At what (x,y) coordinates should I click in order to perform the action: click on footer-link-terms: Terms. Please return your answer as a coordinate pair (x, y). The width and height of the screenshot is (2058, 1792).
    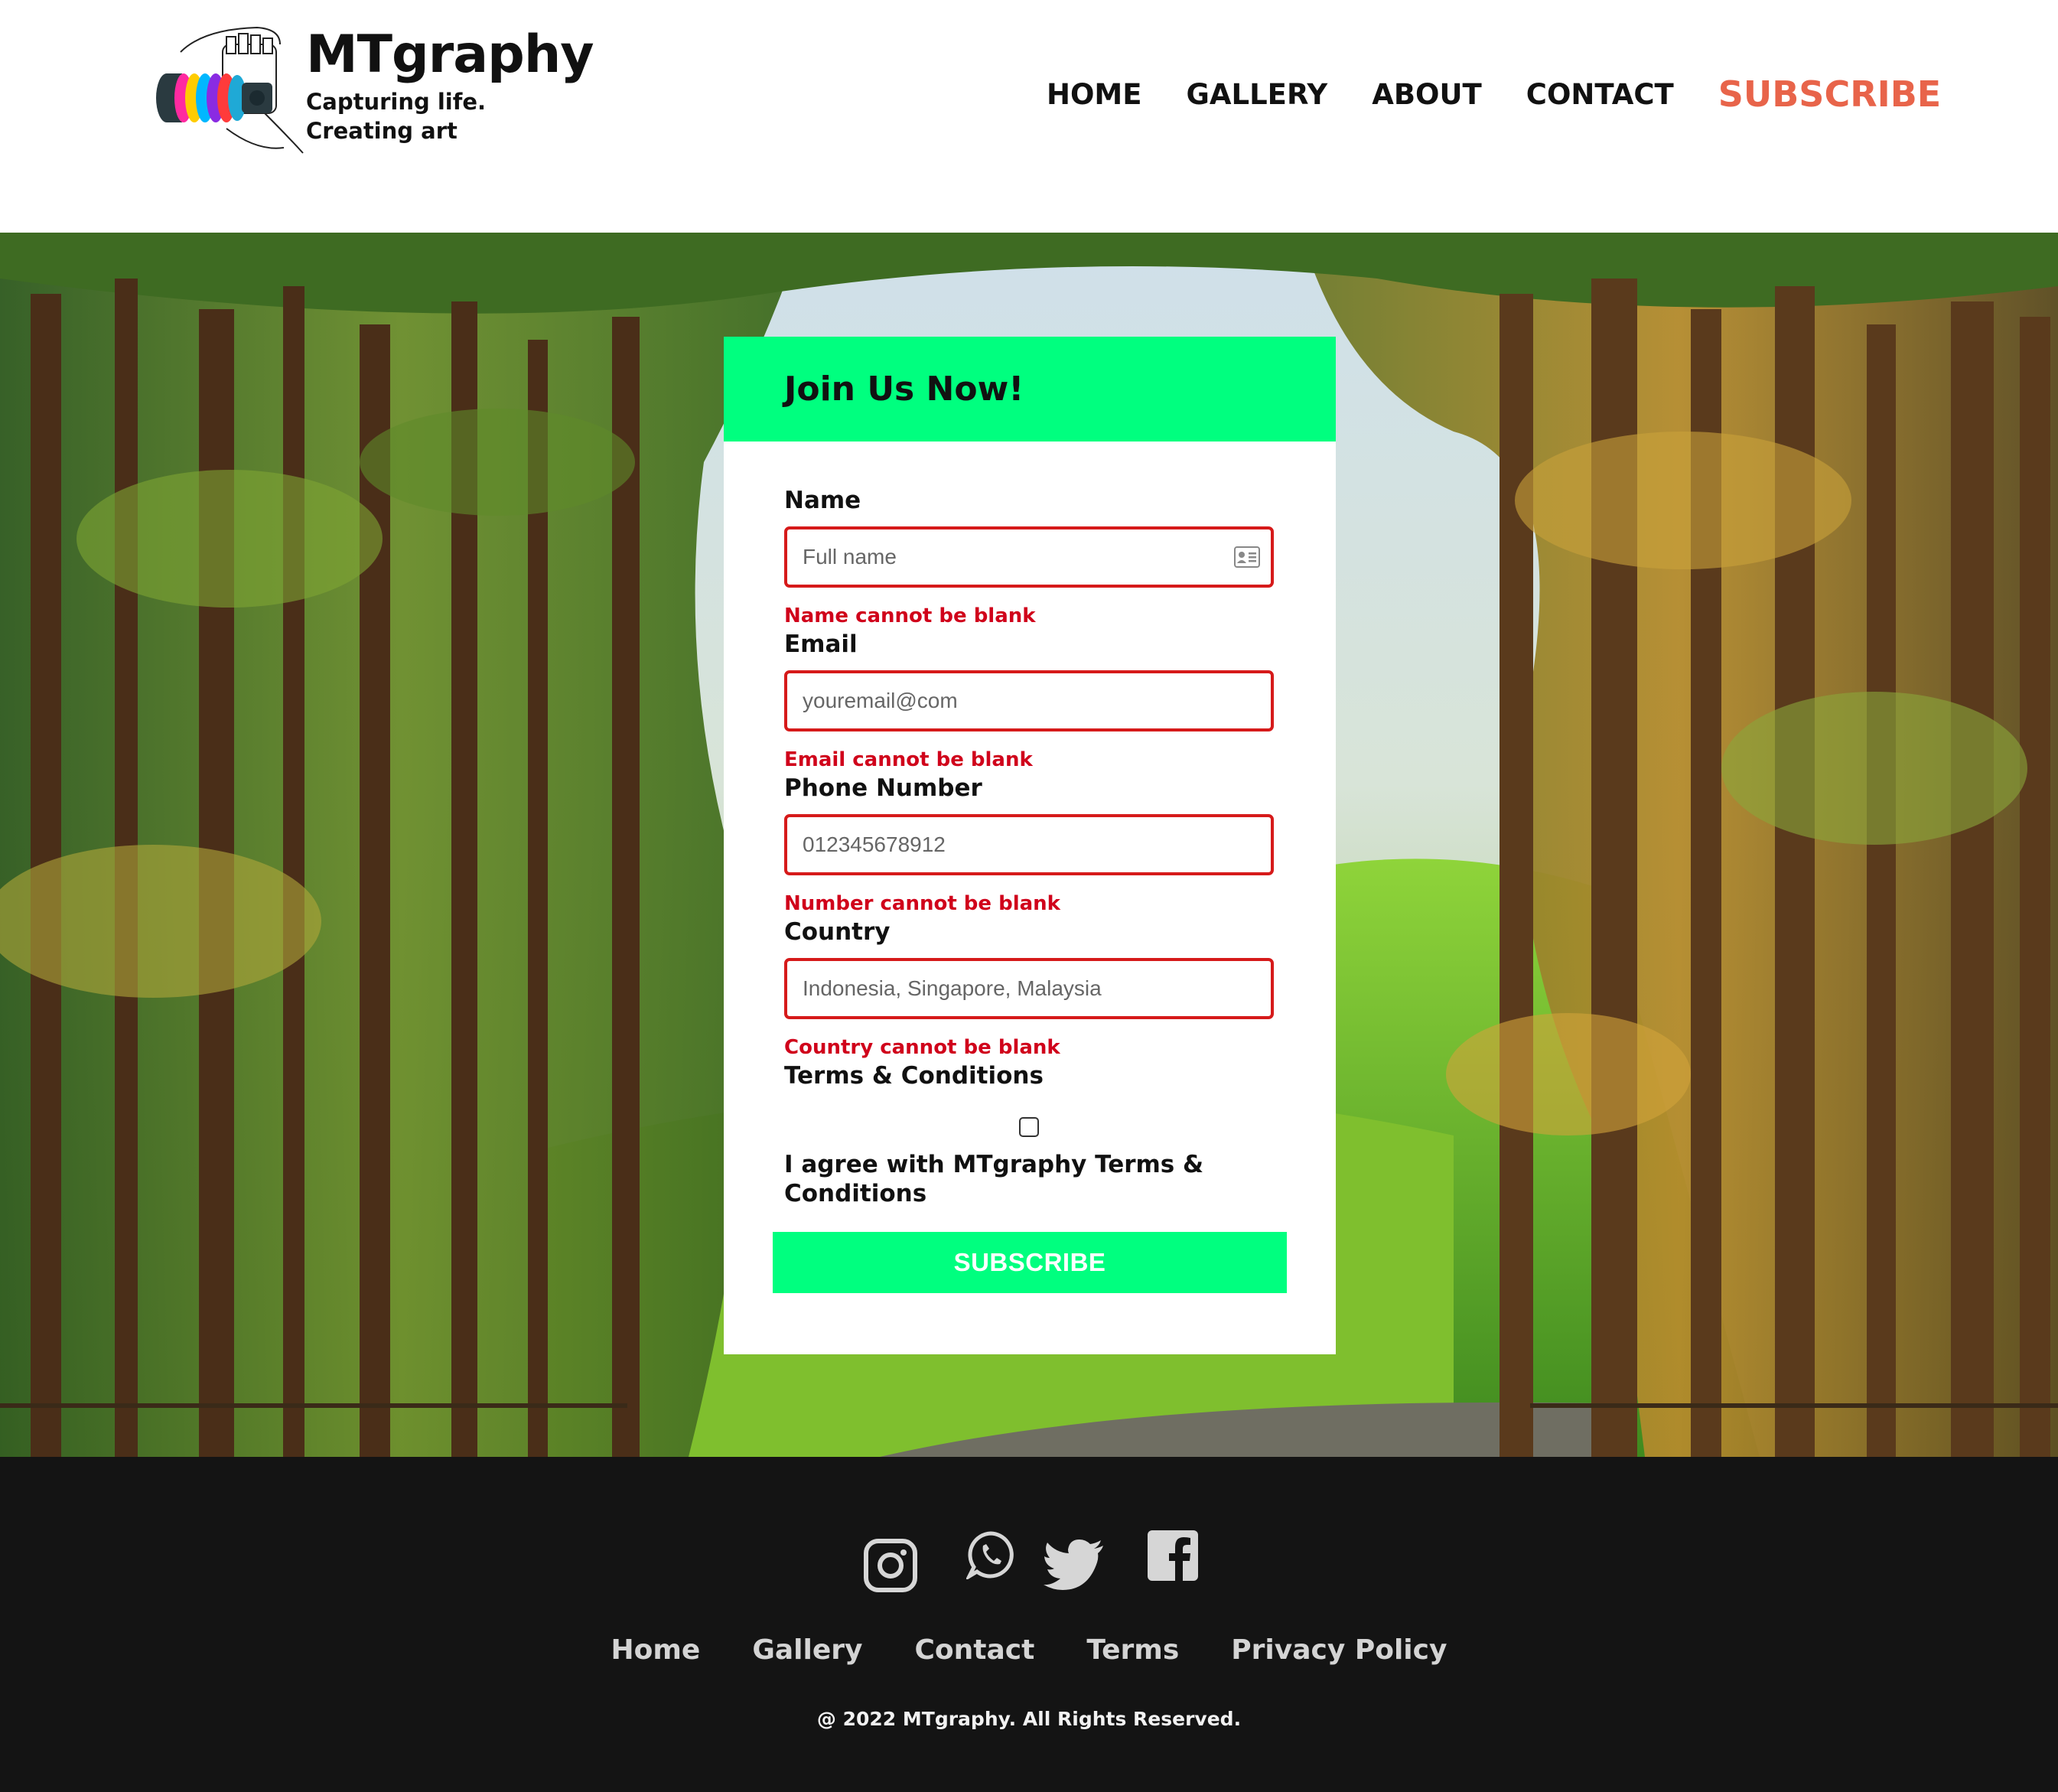
    Looking at the image, I should click on (1132, 1650).